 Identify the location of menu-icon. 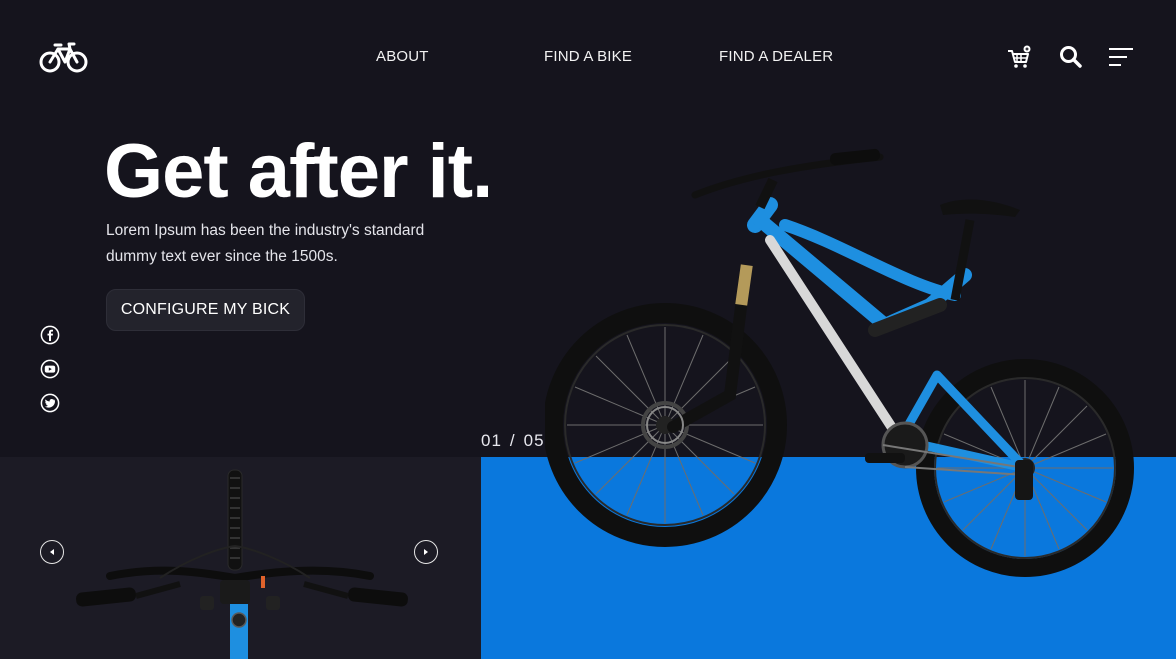
(1121, 57).